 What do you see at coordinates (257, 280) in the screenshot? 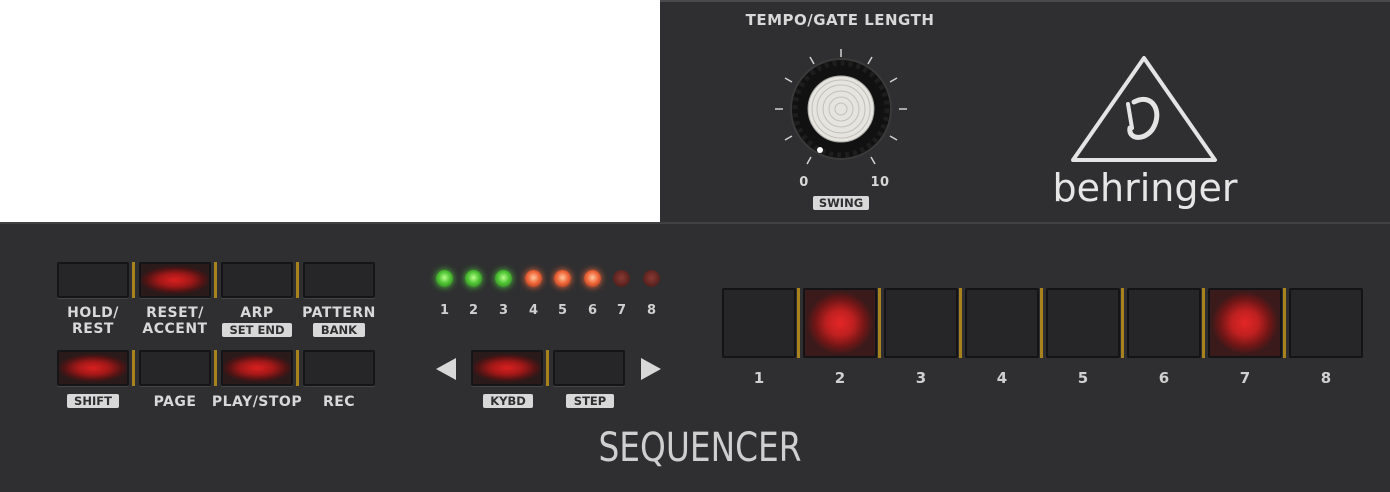
I see `arp-button` at bounding box center [257, 280].